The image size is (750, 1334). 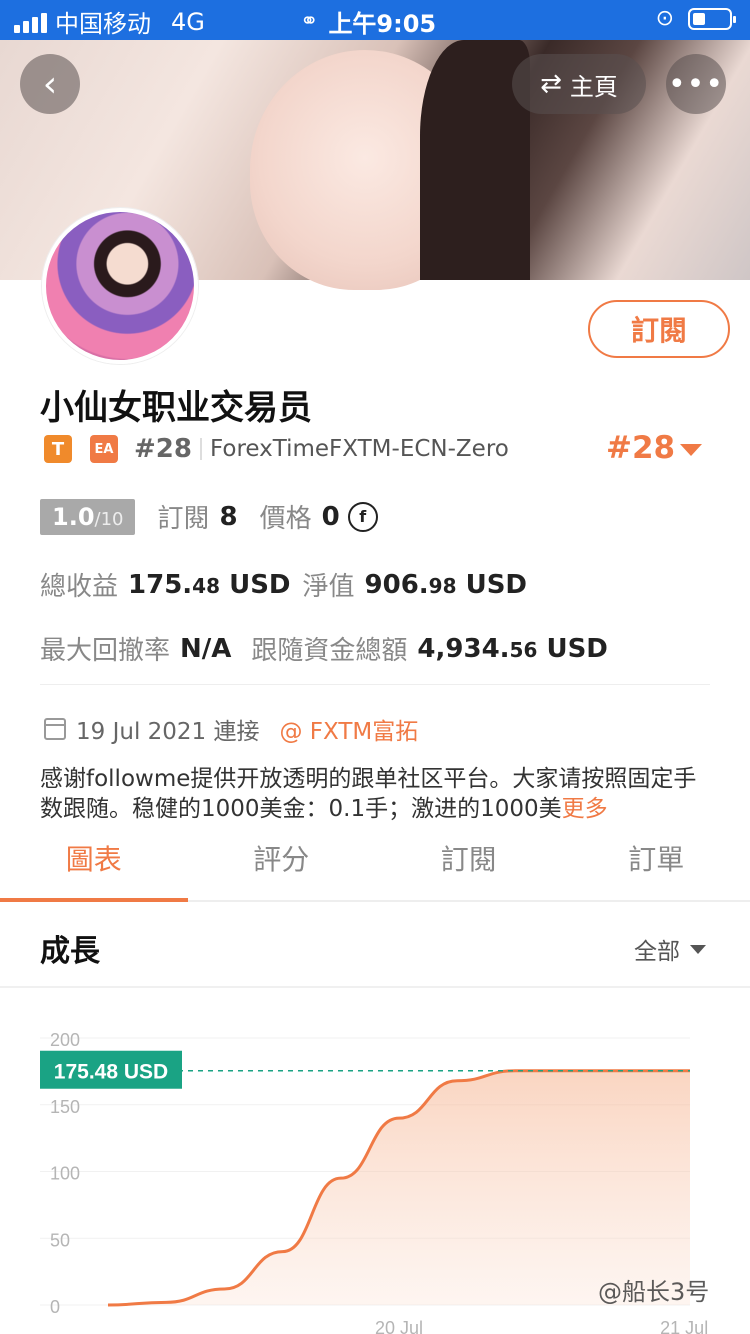 I want to click on drawdown-row: 最大回撤率 N/A 跟隨資金總額 4,934.56 USD, so click(x=324, y=648).